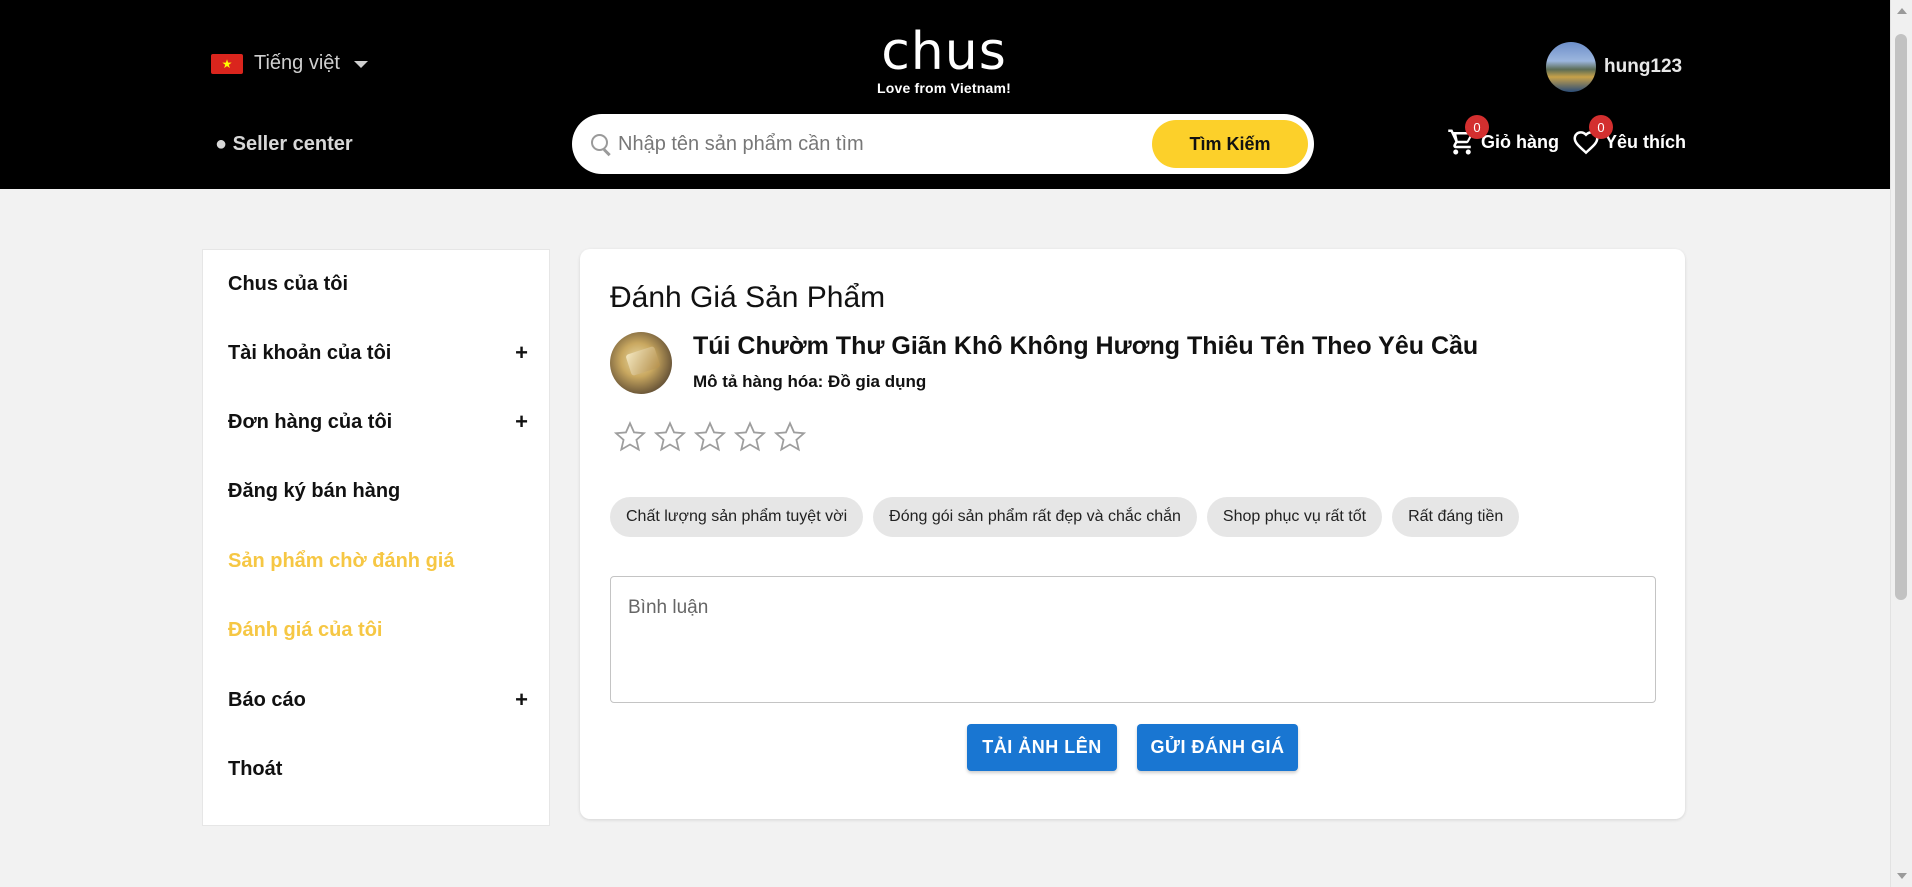 This screenshot has width=1912, height=887. What do you see at coordinates (310, 421) in the screenshot?
I see `sidebar-item-label: Đơn hàng của tôi` at bounding box center [310, 421].